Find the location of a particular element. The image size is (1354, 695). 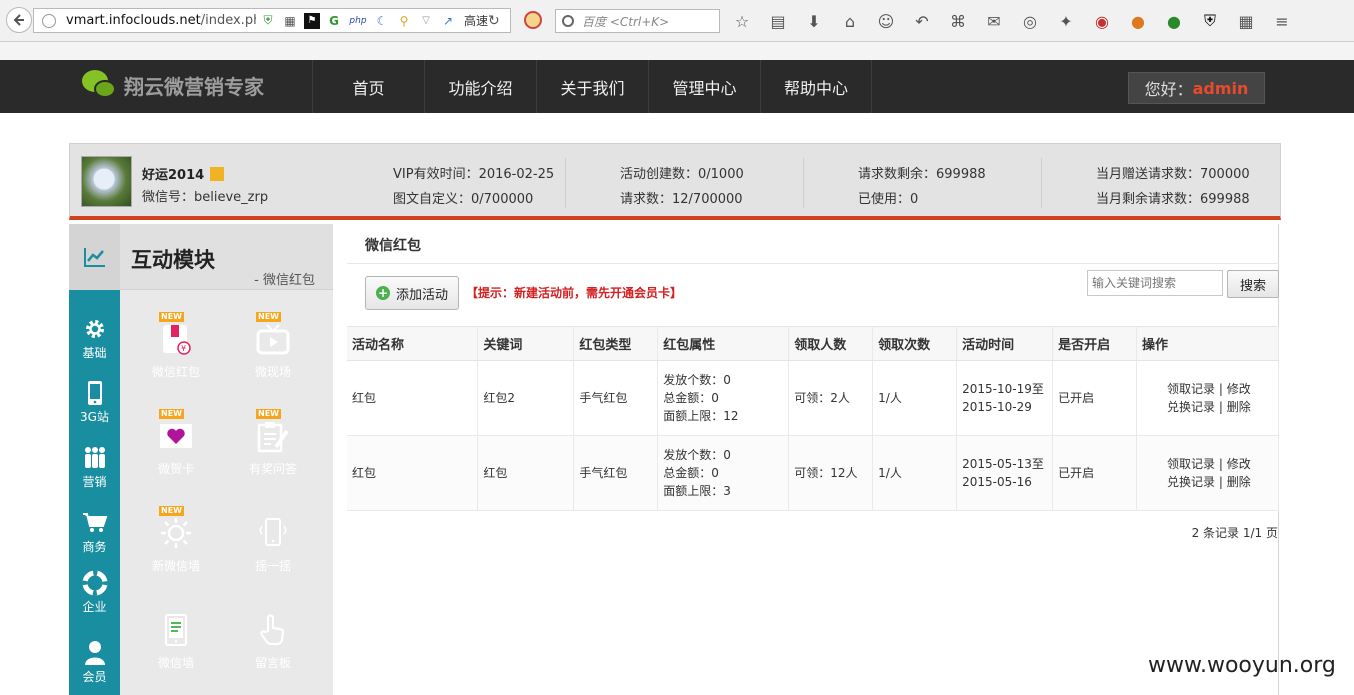

shield-ext-icon: ⛨ is located at coordinates (1210, 21).